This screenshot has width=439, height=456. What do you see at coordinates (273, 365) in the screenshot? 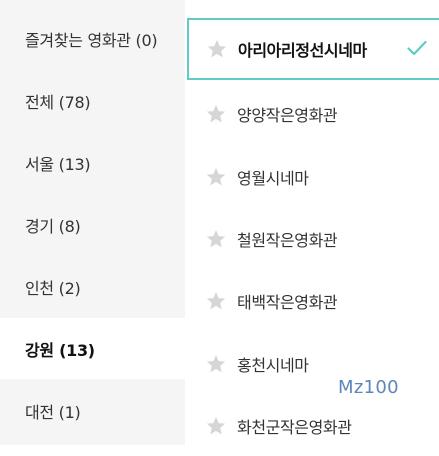
I see `theater-name: 홍천시네마` at bounding box center [273, 365].